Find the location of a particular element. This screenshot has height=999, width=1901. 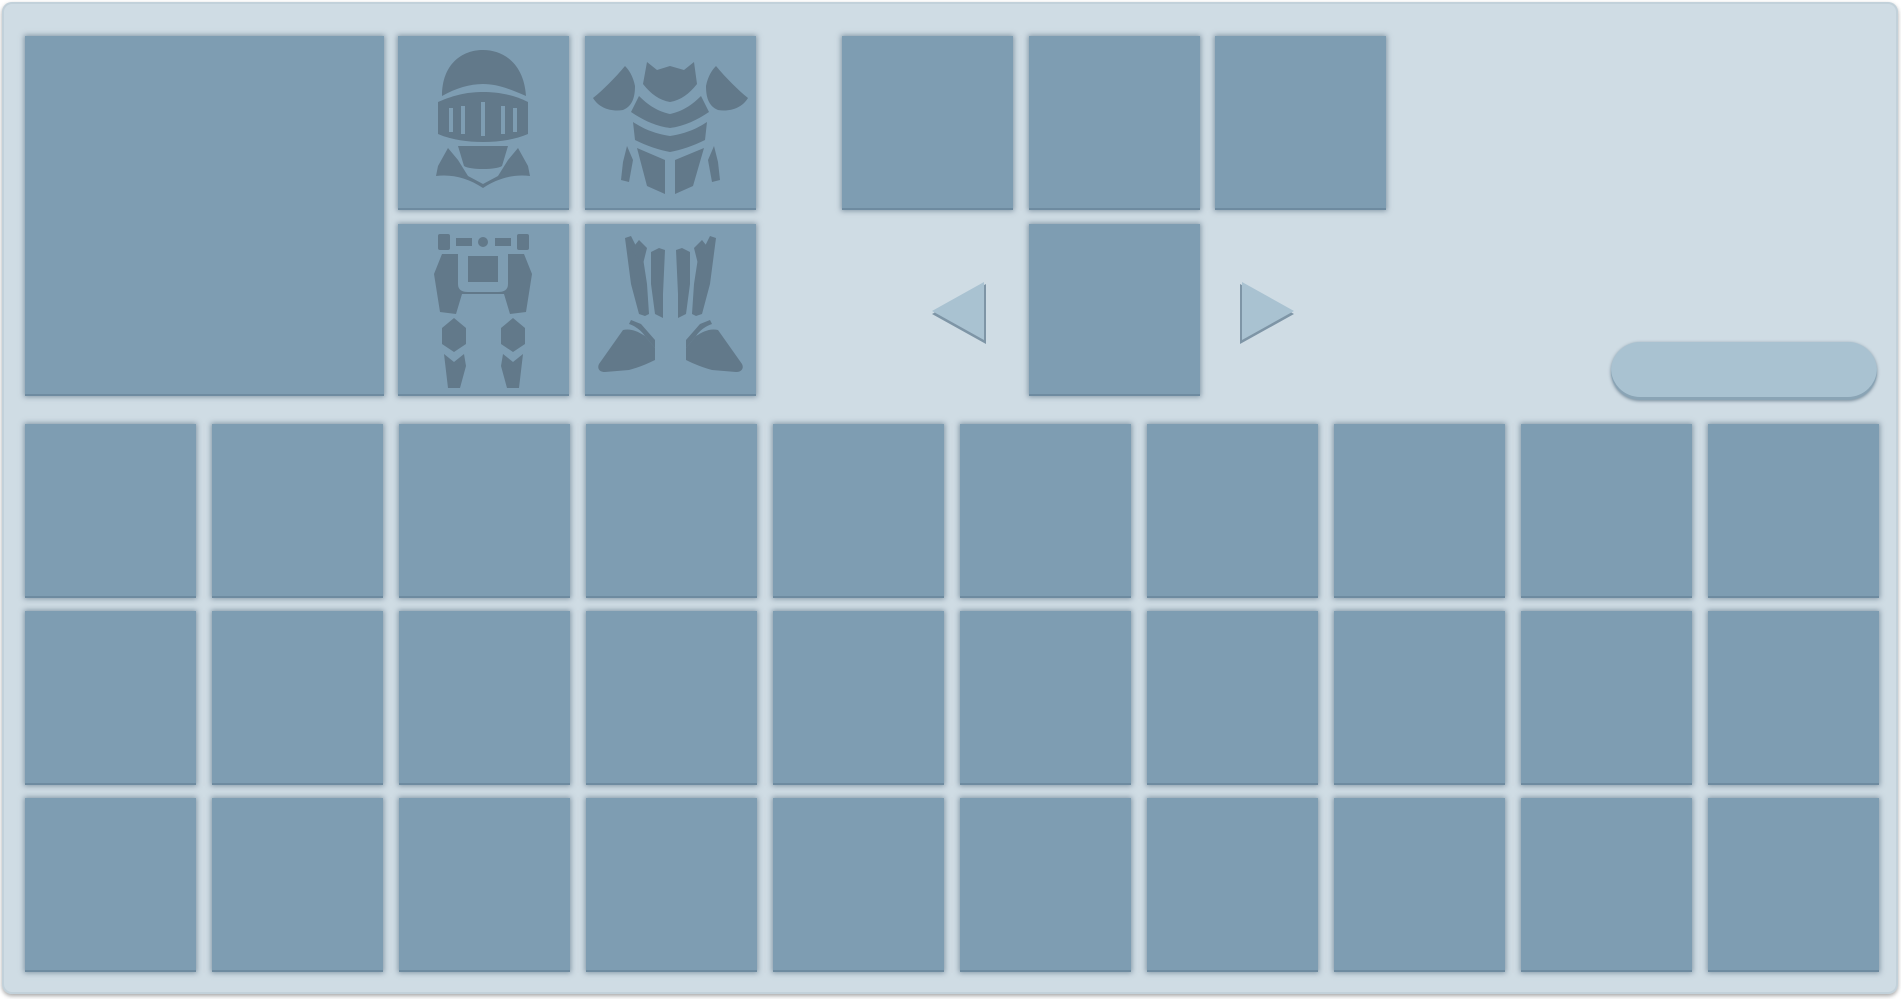

boots-icon is located at coordinates (670, 304).